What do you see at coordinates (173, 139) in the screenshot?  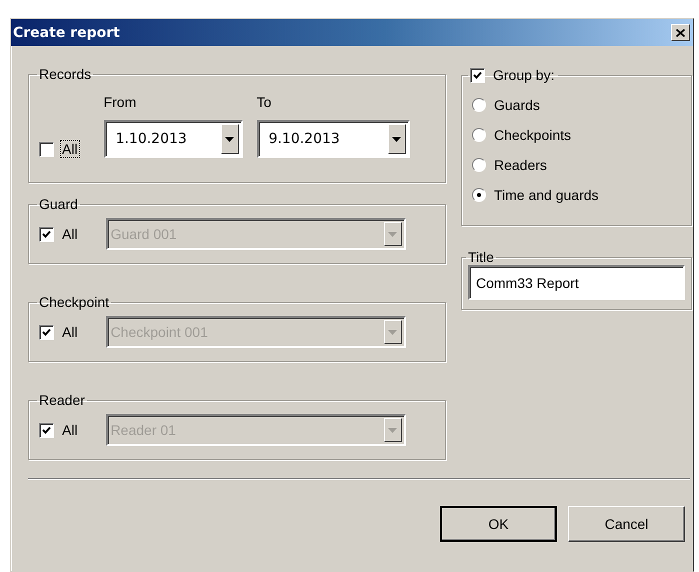 I see `date-picker: 1.10.2013` at bounding box center [173, 139].